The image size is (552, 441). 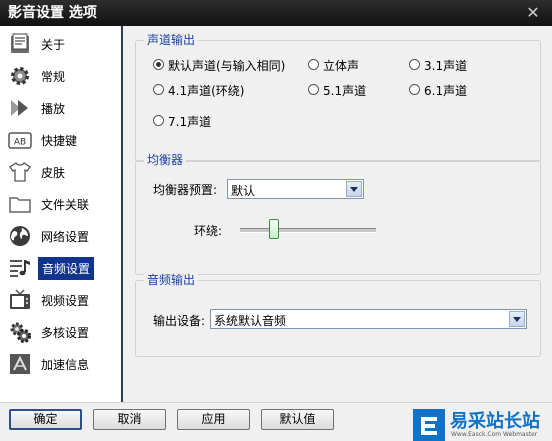 I want to click on radio-selected-dot, so click(x=158, y=64).